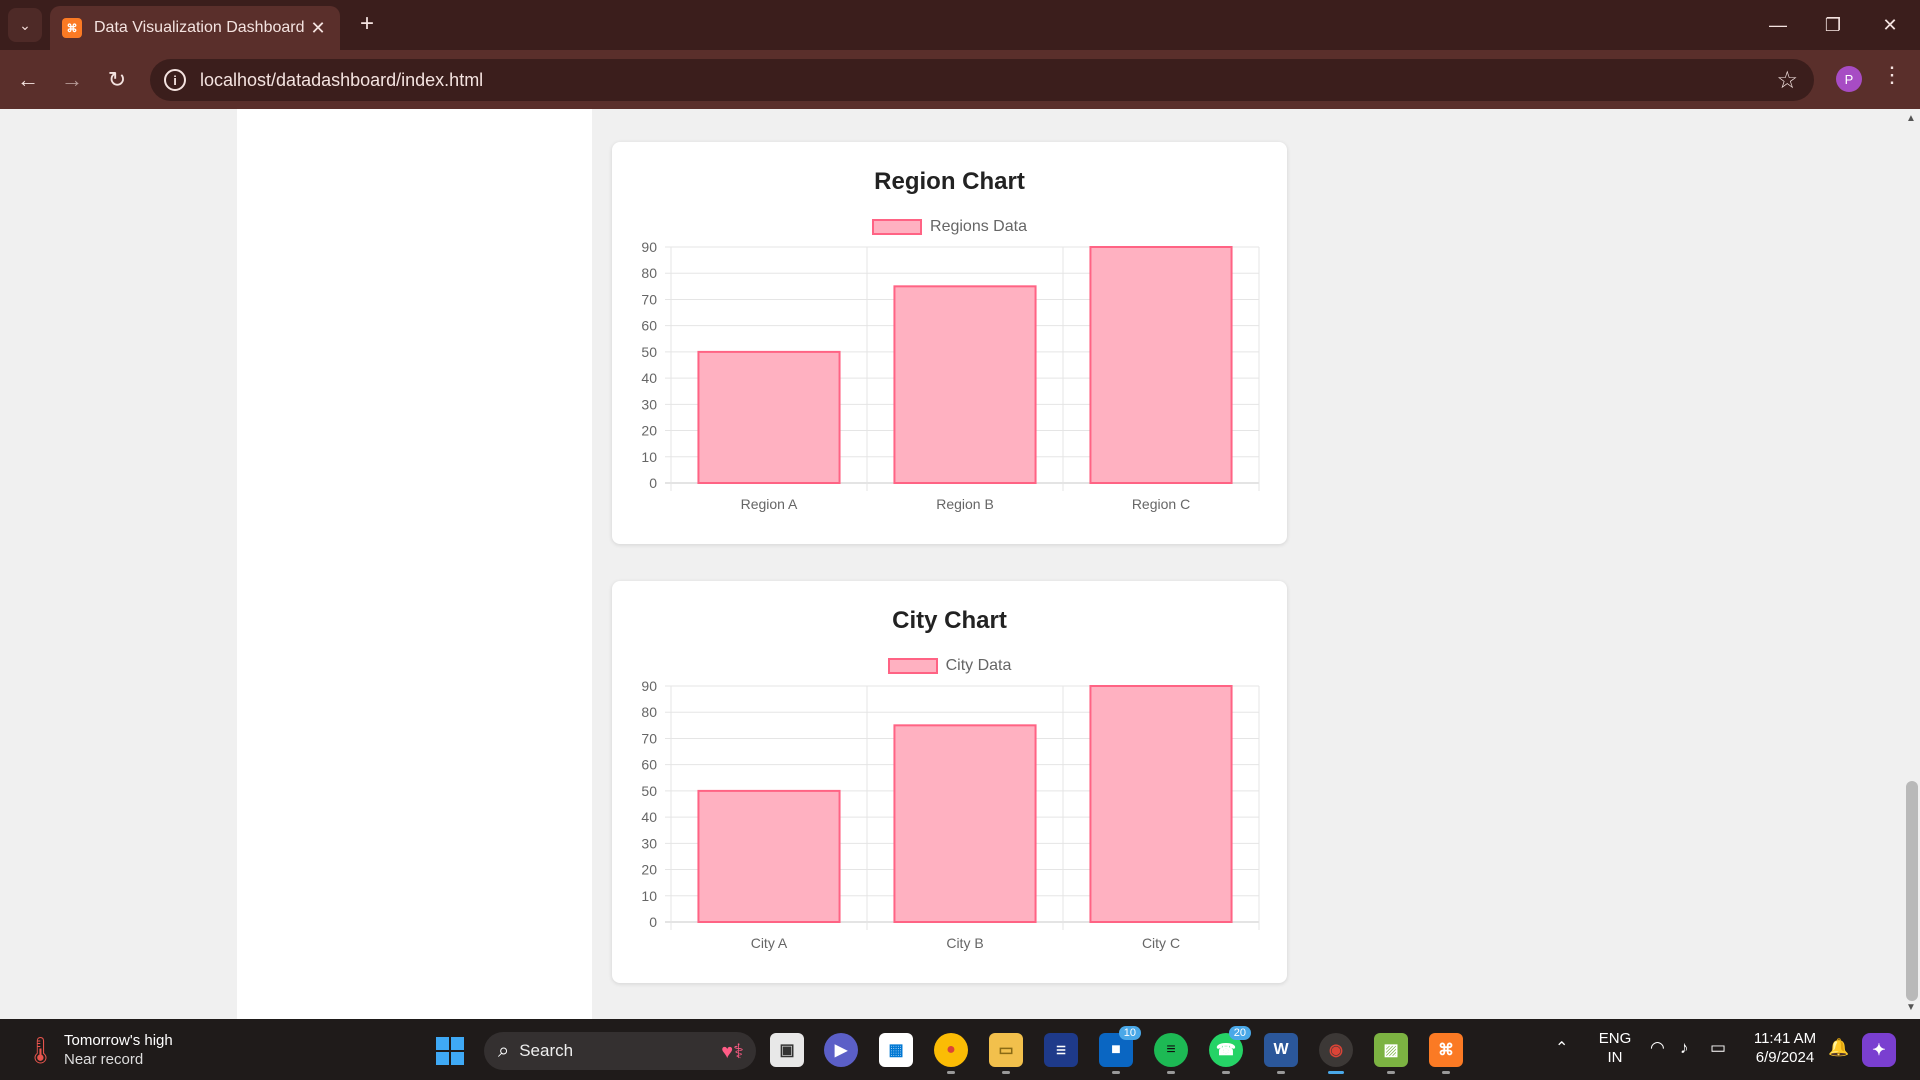 This screenshot has width=1920, height=1080. What do you see at coordinates (1120, 1046) in the screenshot?
I see `store-app-icon: ■ 10` at bounding box center [1120, 1046].